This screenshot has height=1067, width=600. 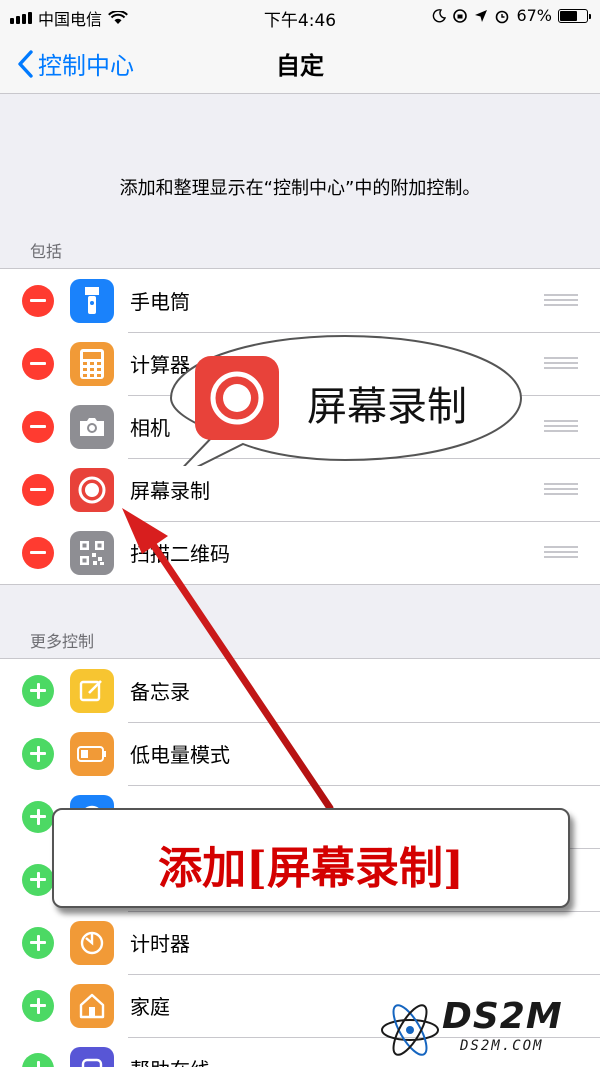 What do you see at coordinates (300, 552) in the screenshot?
I see `list-item: 扫描二维码` at bounding box center [300, 552].